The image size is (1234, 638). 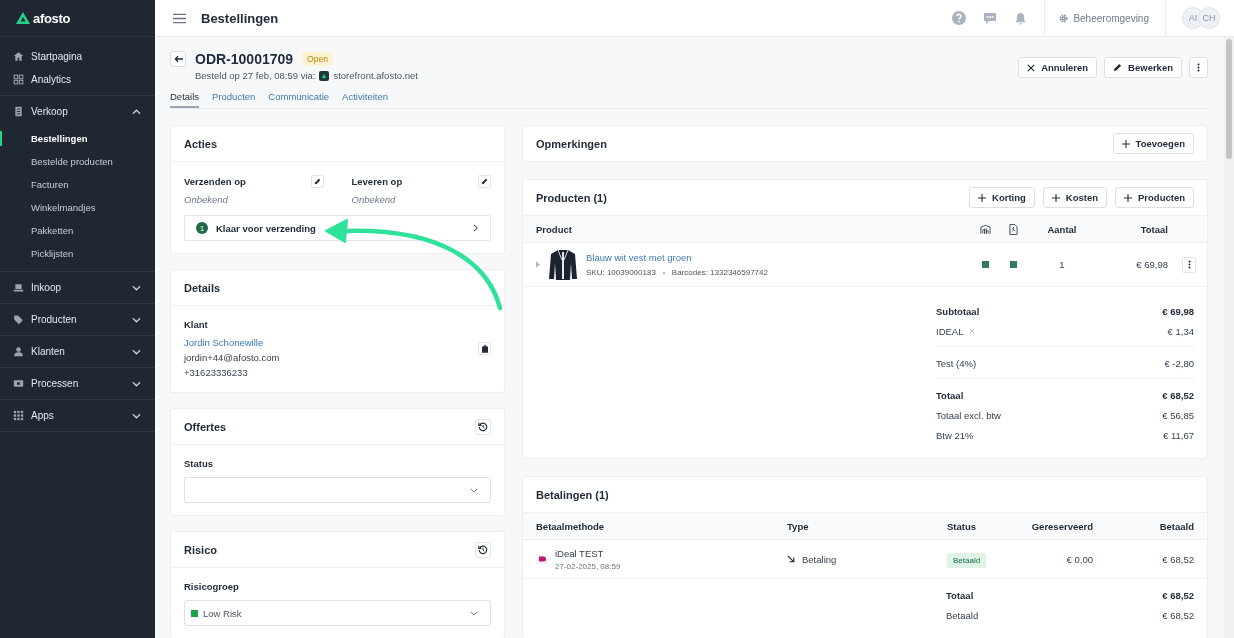 I want to click on back-arrow-icon, so click(x=178, y=59).